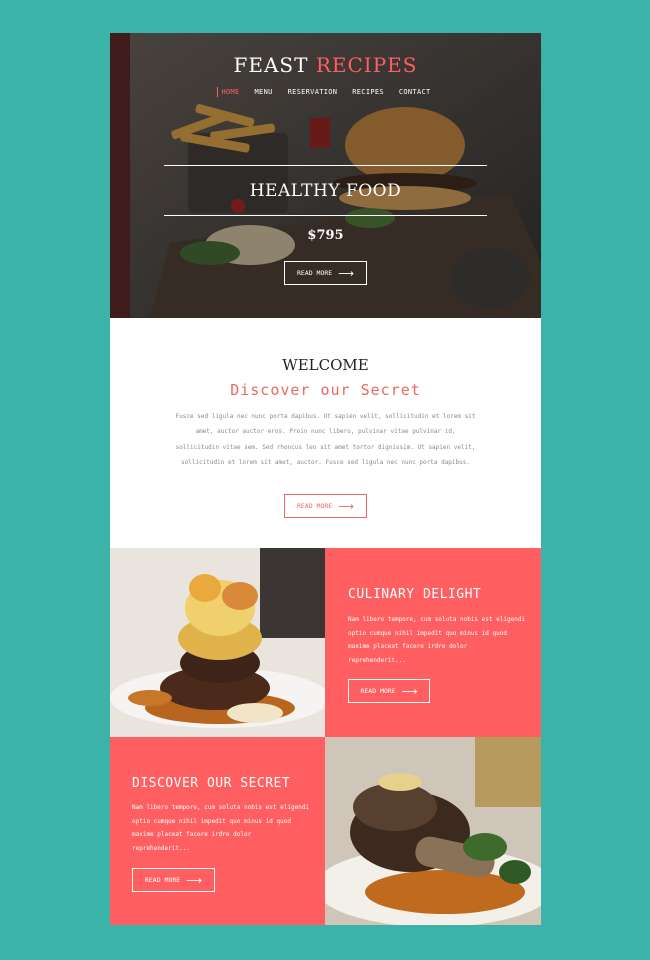  I want to click on feature2-read-more-button: READ MORE ⟶, so click(173, 880).